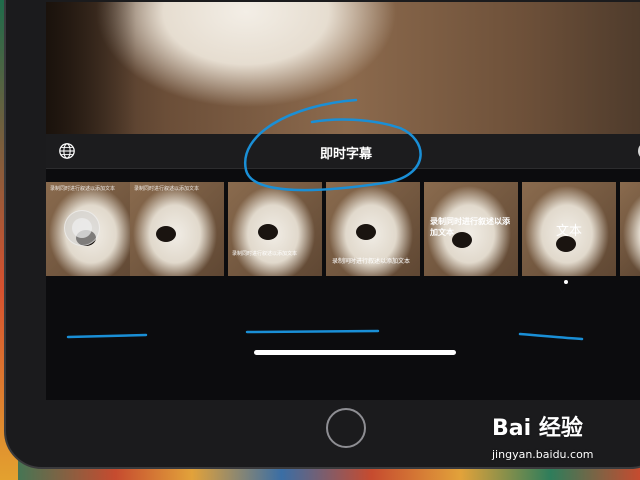  I want to click on page-title: 即时字幕, so click(345, 154).